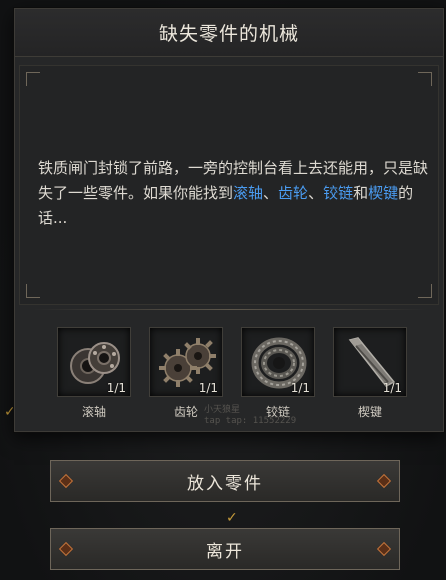  Describe the element at coordinates (383, 193) in the screenshot. I see `highlighted-part-name: 楔键` at that location.